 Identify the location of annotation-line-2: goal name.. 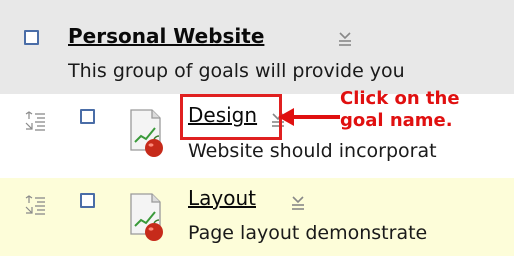
(396, 120).